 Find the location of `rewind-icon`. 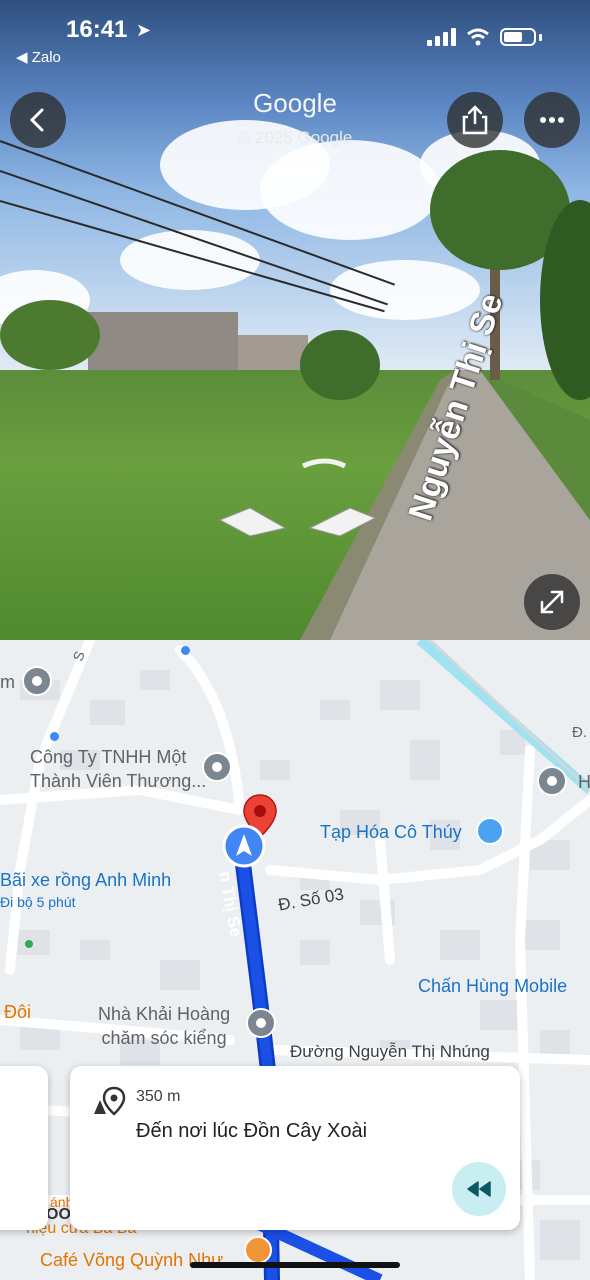

rewind-icon is located at coordinates (479, 1189).